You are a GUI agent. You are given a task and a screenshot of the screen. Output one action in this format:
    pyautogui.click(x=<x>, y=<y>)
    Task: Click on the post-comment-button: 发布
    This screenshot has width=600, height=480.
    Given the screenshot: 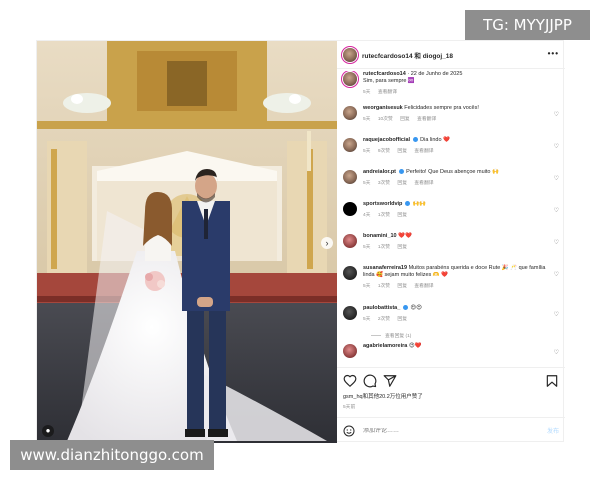 What is the action you would take?
    pyautogui.click(x=553, y=430)
    